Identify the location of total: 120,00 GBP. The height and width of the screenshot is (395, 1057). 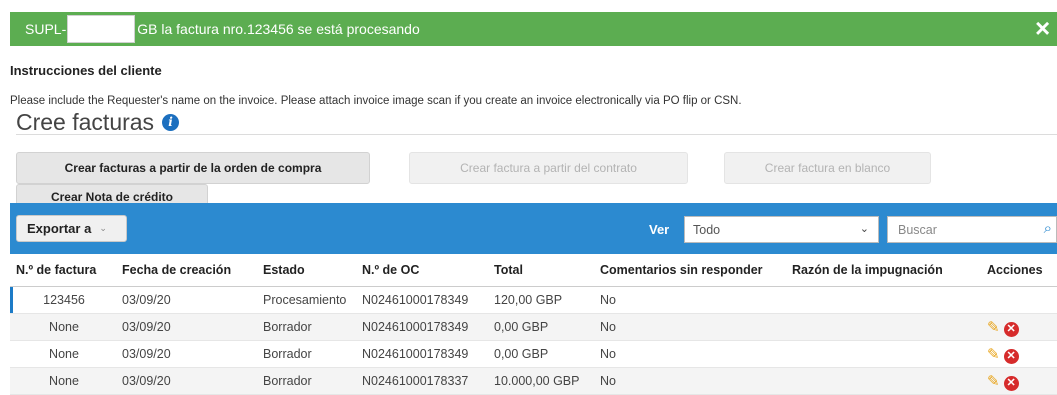
(541, 300).